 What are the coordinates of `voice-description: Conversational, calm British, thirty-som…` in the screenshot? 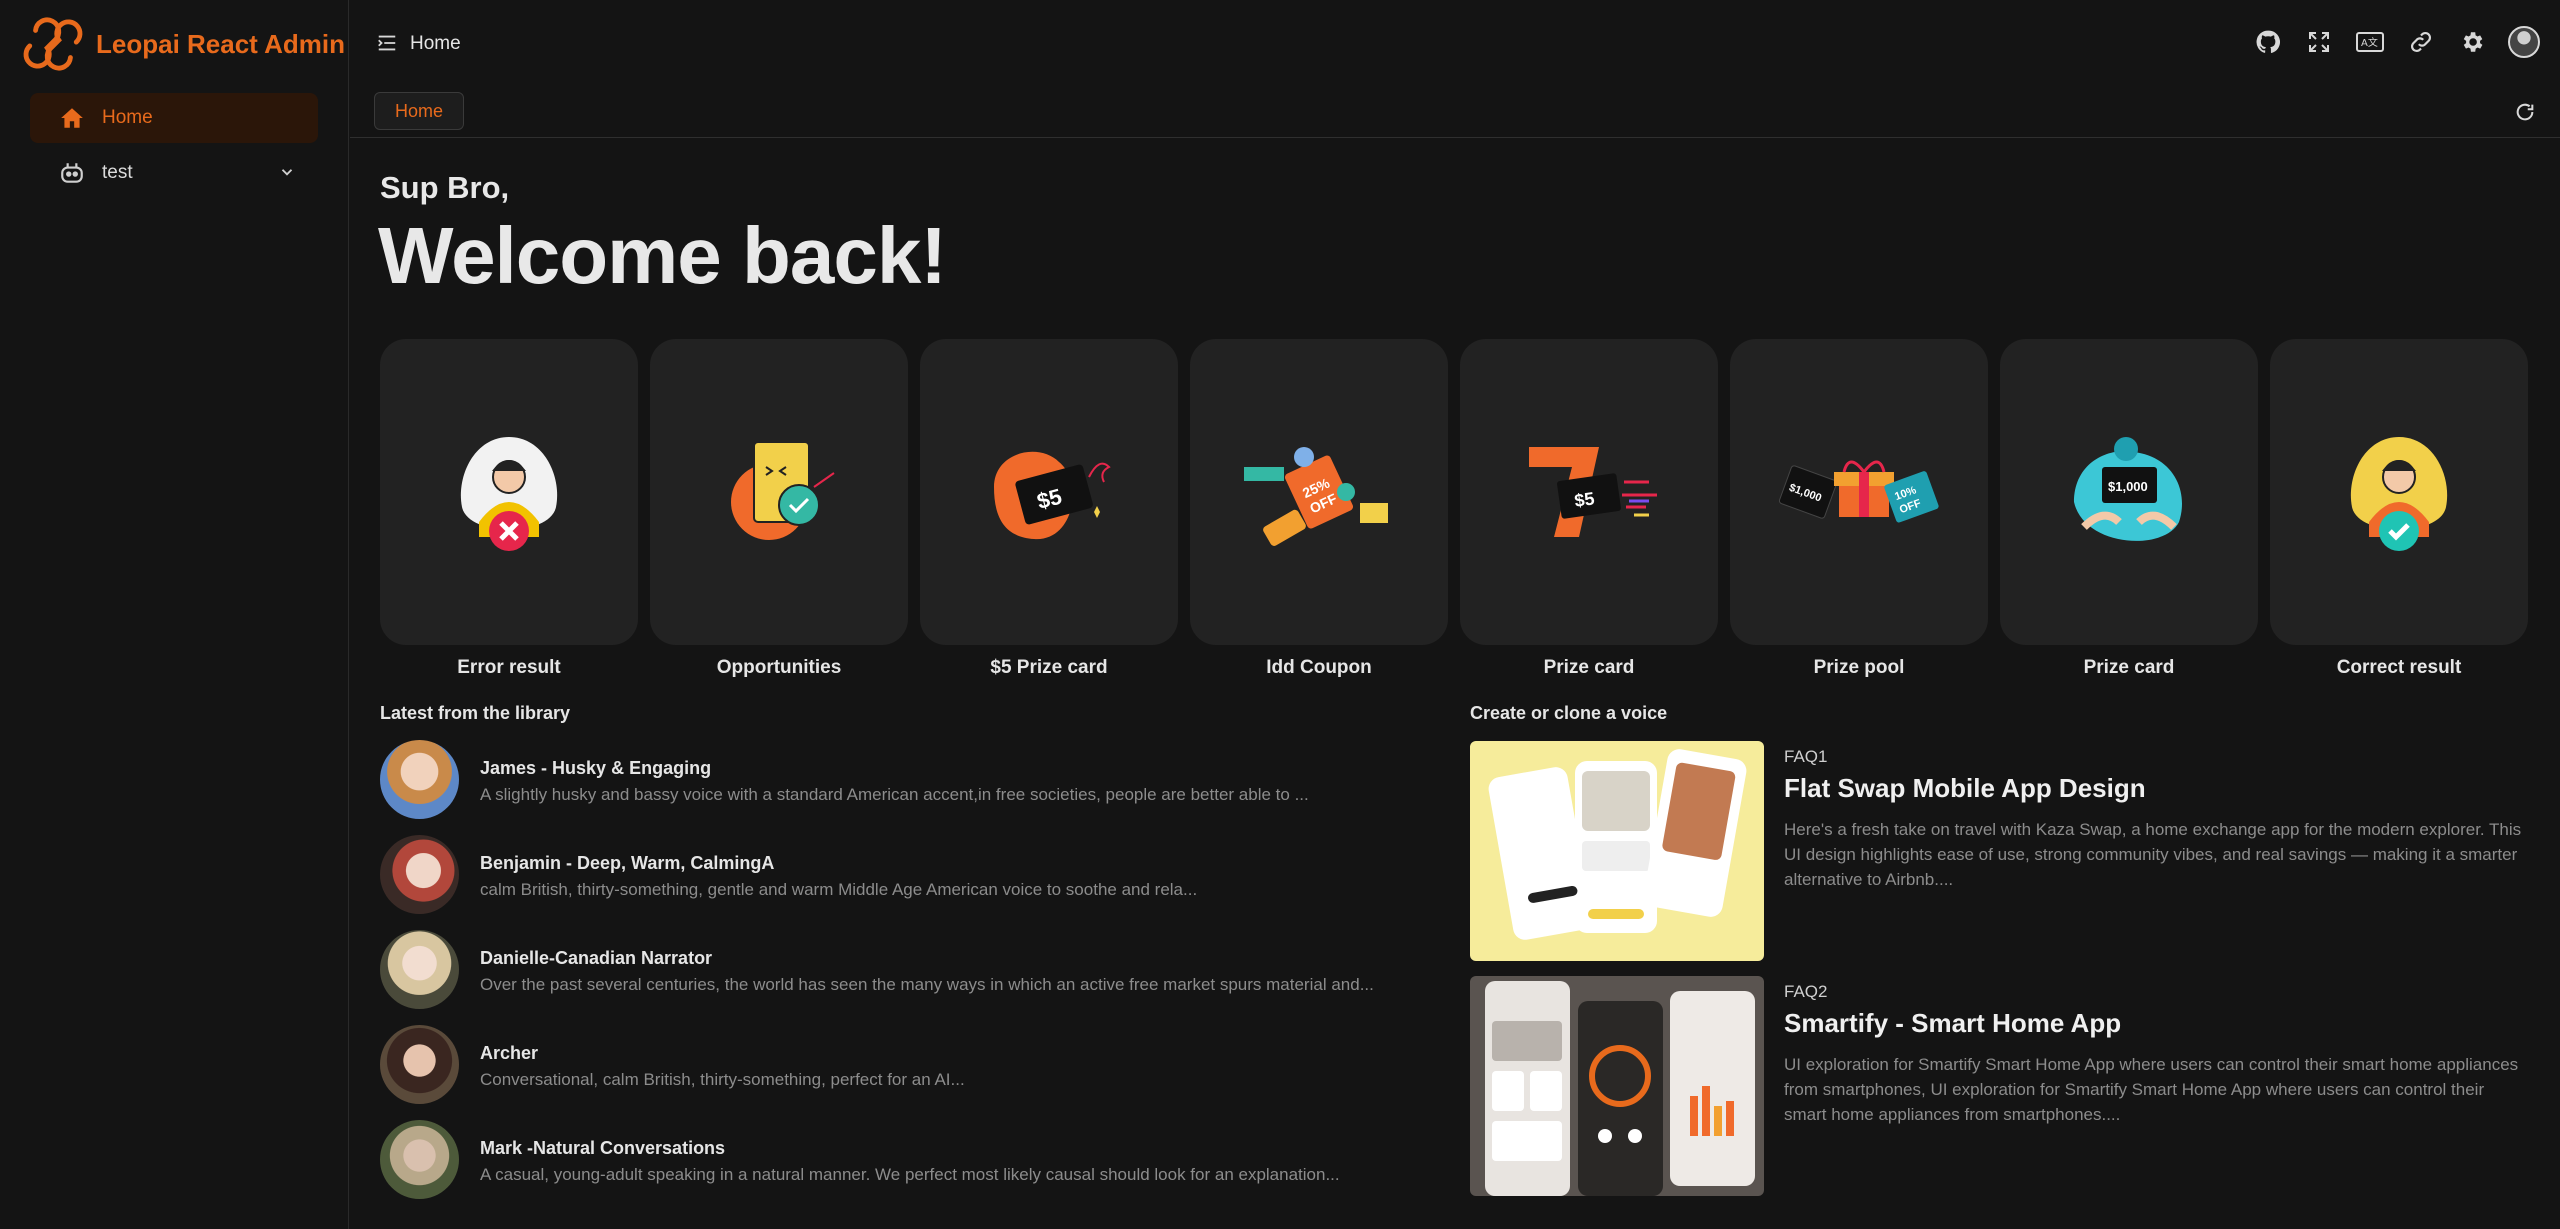 It's located at (722, 1079).